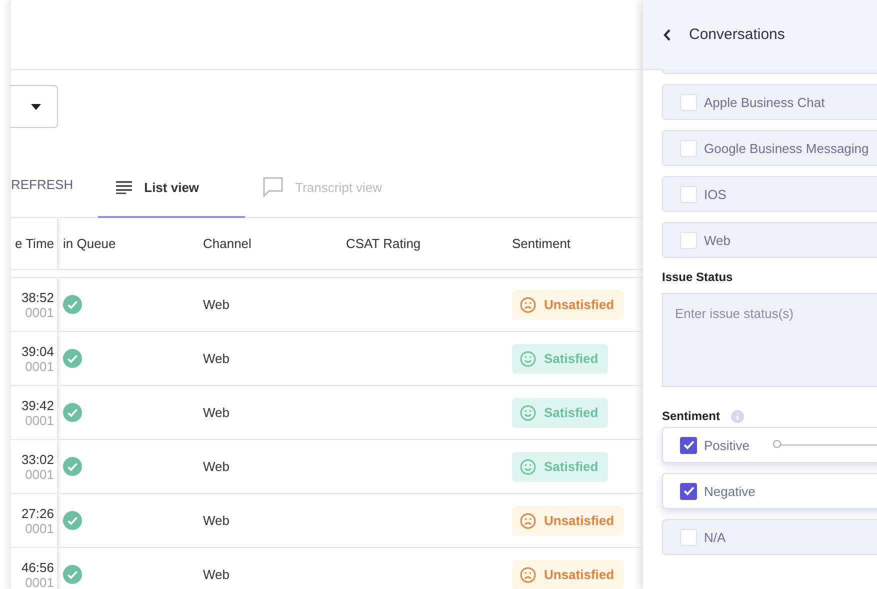 This screenshot has height=589, width=877. I want to click on view-tab: List view, so click(172, 188).